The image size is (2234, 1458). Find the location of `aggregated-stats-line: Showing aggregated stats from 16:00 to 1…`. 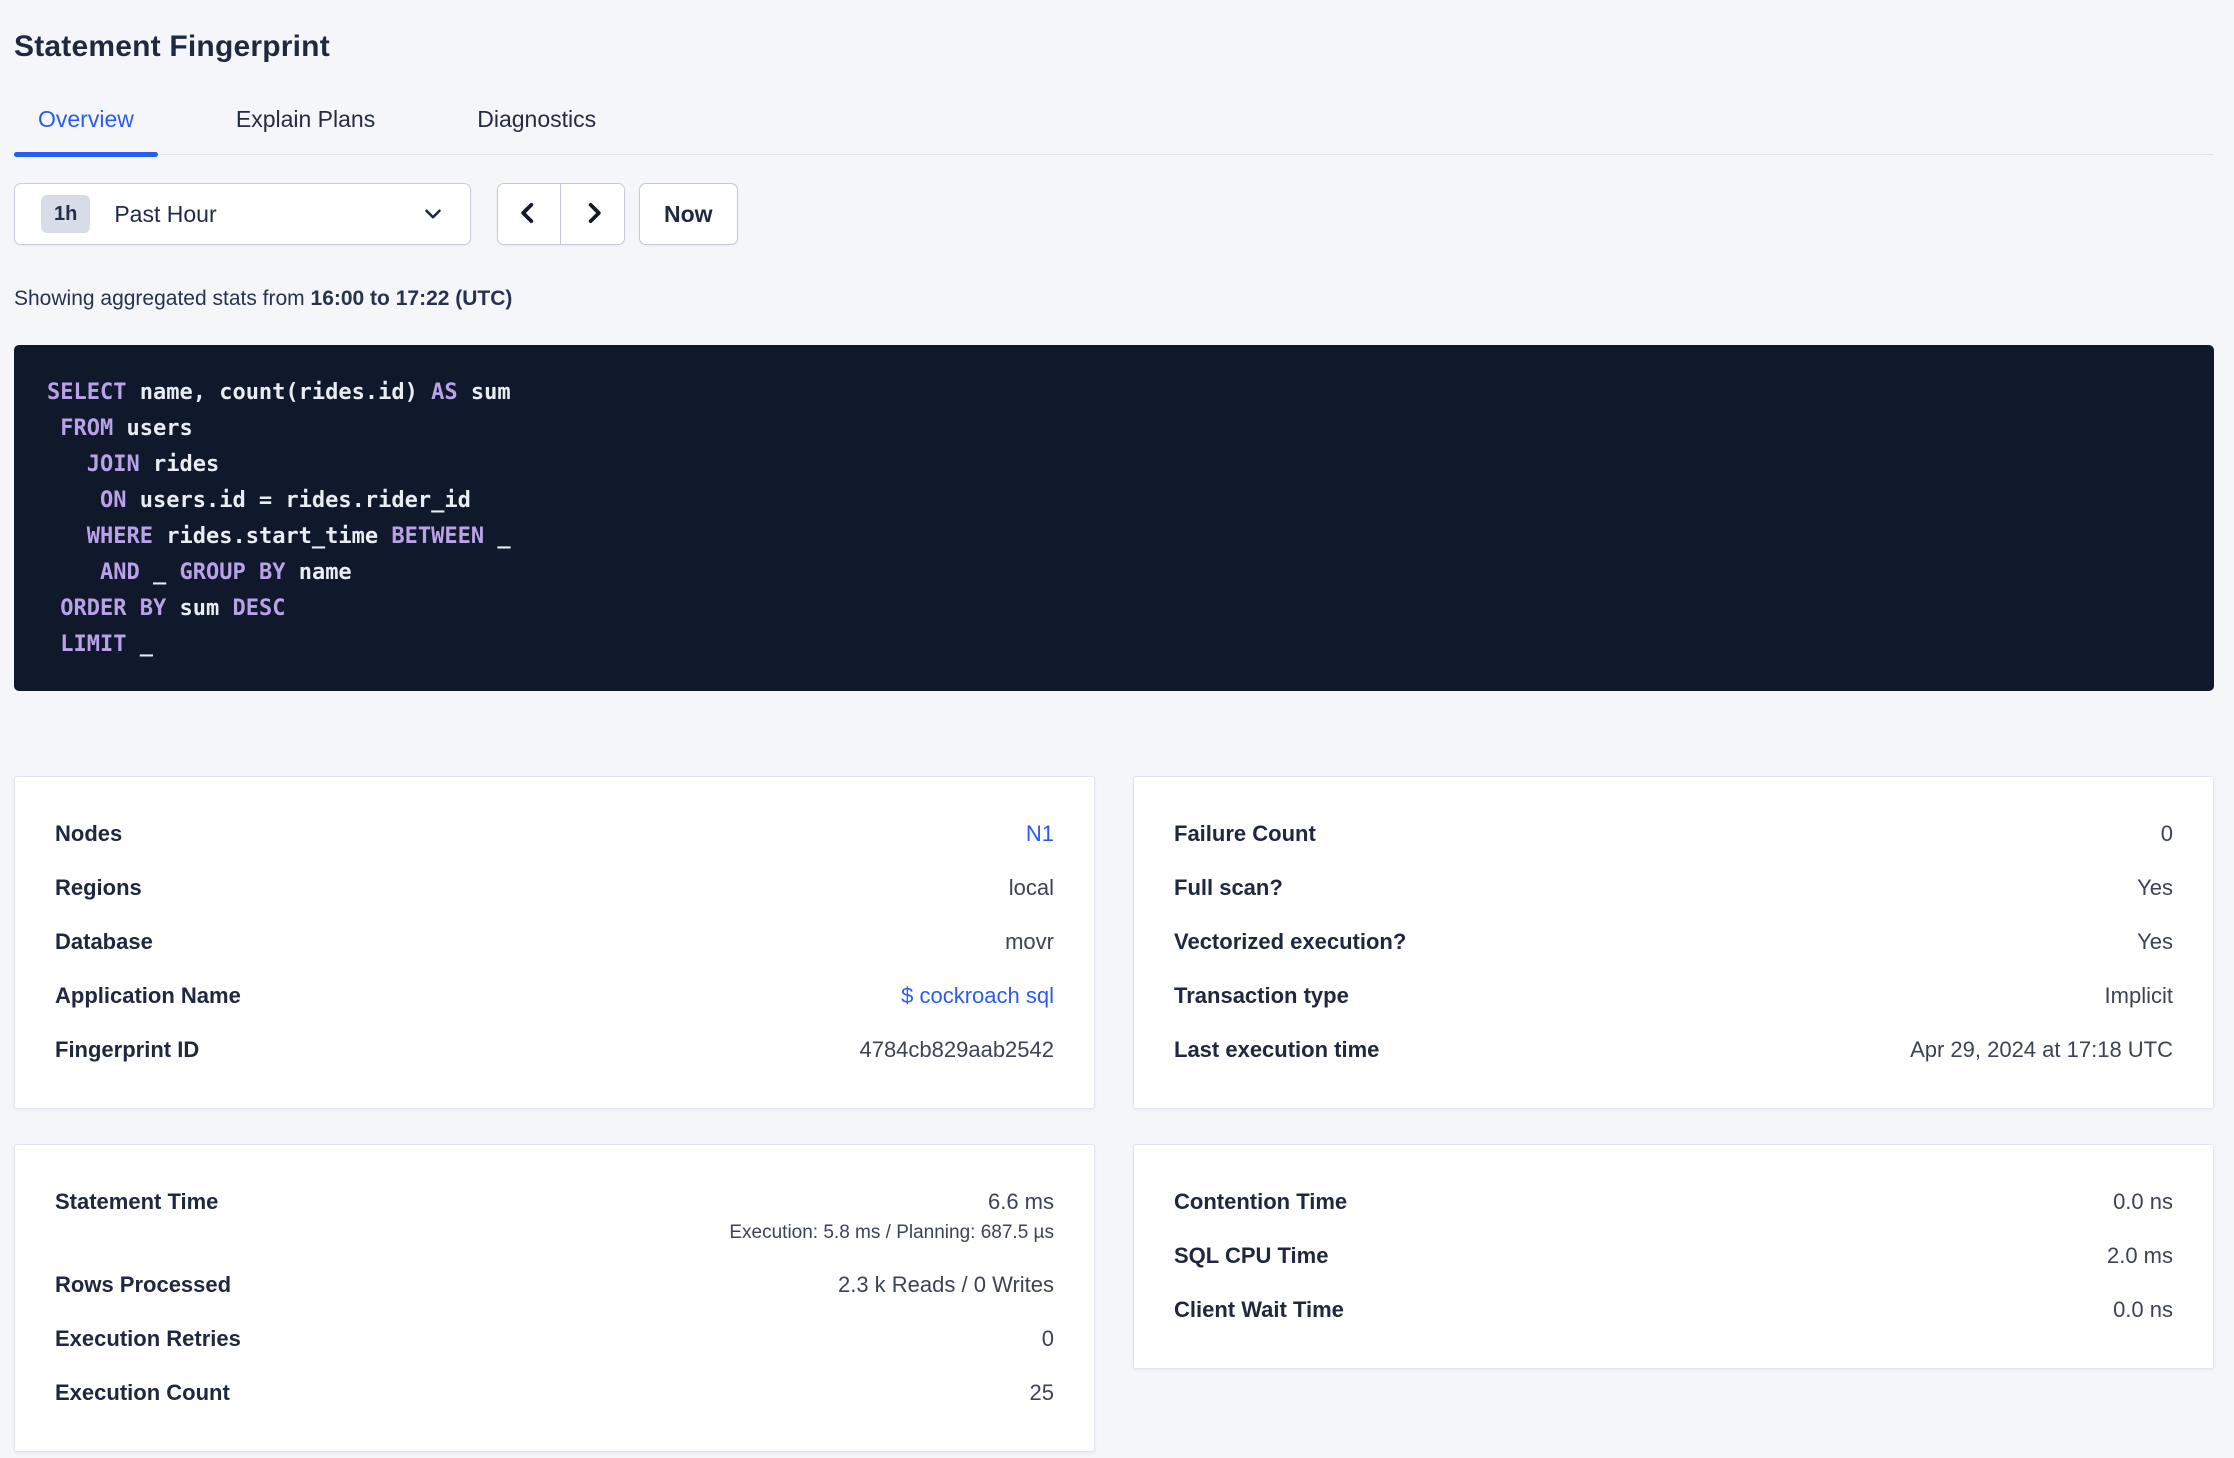

aggregated-stats-line: Showing aggregated stats from 16:00 to 1… is located at coordinates (1114, 299).